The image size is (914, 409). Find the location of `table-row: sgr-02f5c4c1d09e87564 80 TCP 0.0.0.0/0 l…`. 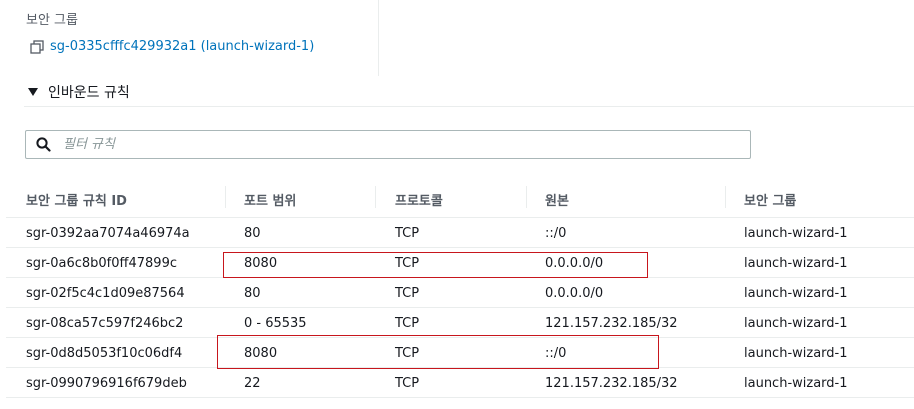

table-row: sgr-02f5c4c1d09e87564 80 TCP 0.0.0.0/0 l… is located at coordinates (460, 293).